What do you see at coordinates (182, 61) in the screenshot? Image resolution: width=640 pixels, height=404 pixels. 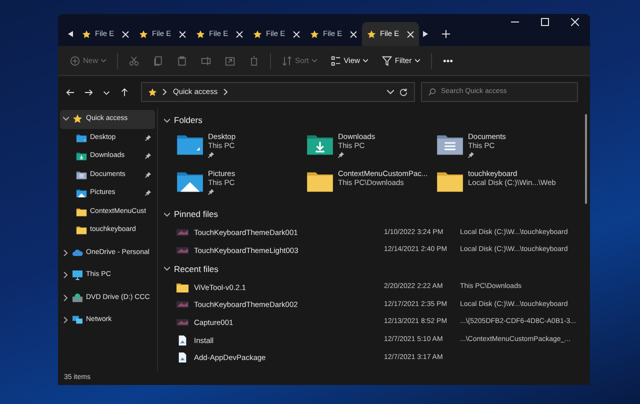 I see `clipboard-icon` at bounding box center [182, 61].